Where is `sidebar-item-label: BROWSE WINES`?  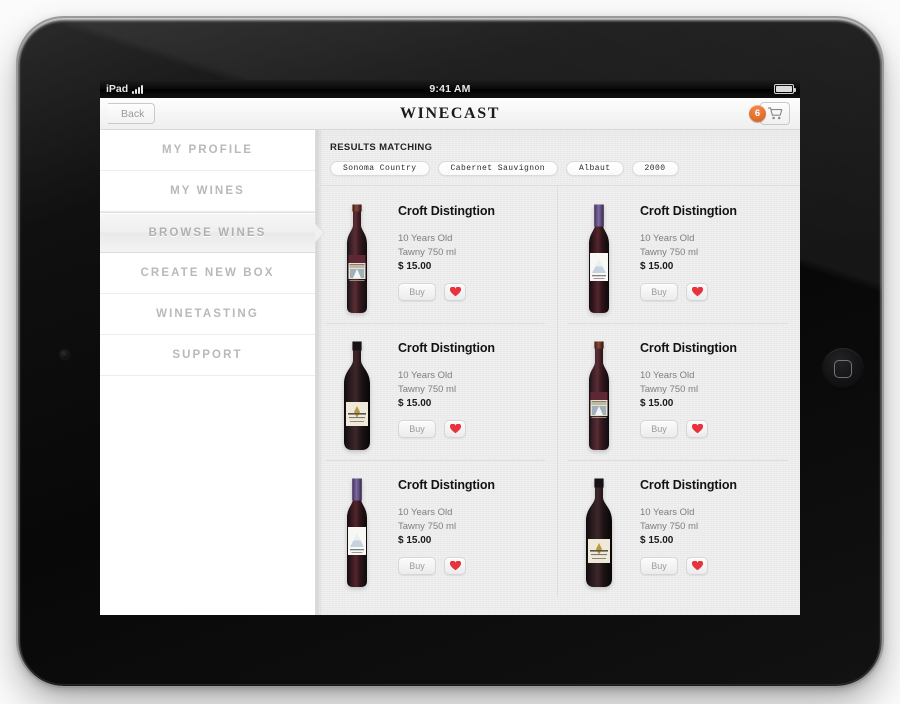
sidebar-item-label: BROWSE WINES is located at coordinates (207, 232).